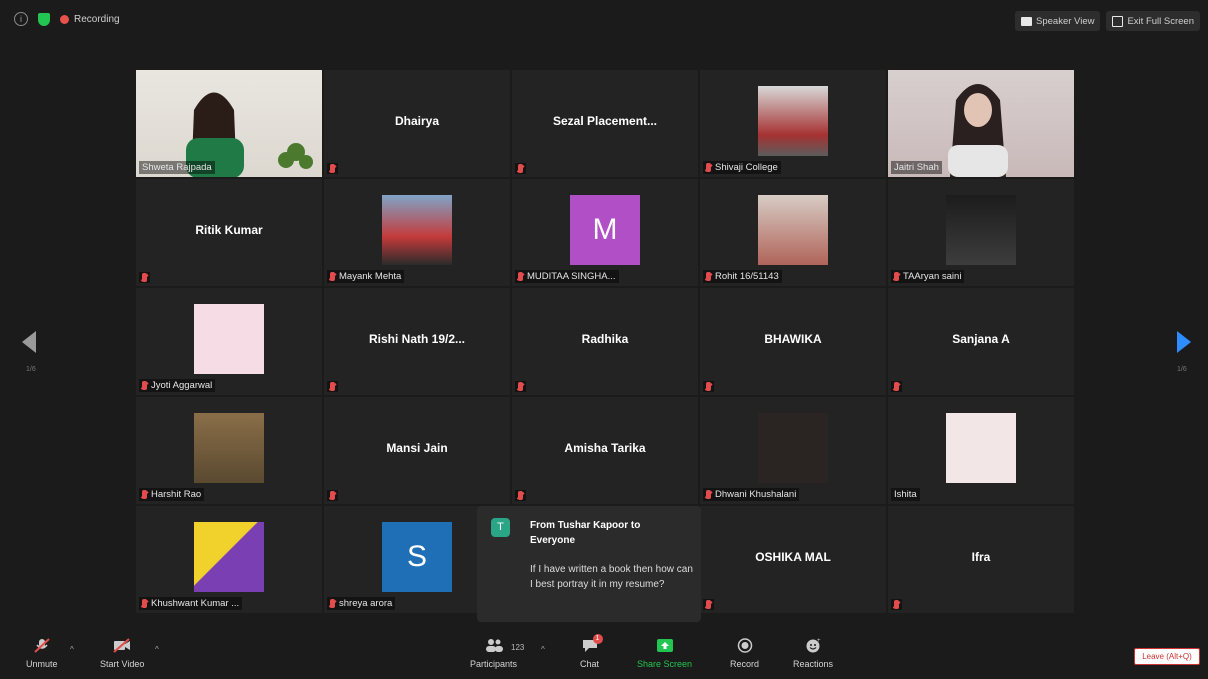 The height and width of the screenshot is (679, 1208). I want to click on participant-tile: Rohit 16/51143, so click(793, 232).